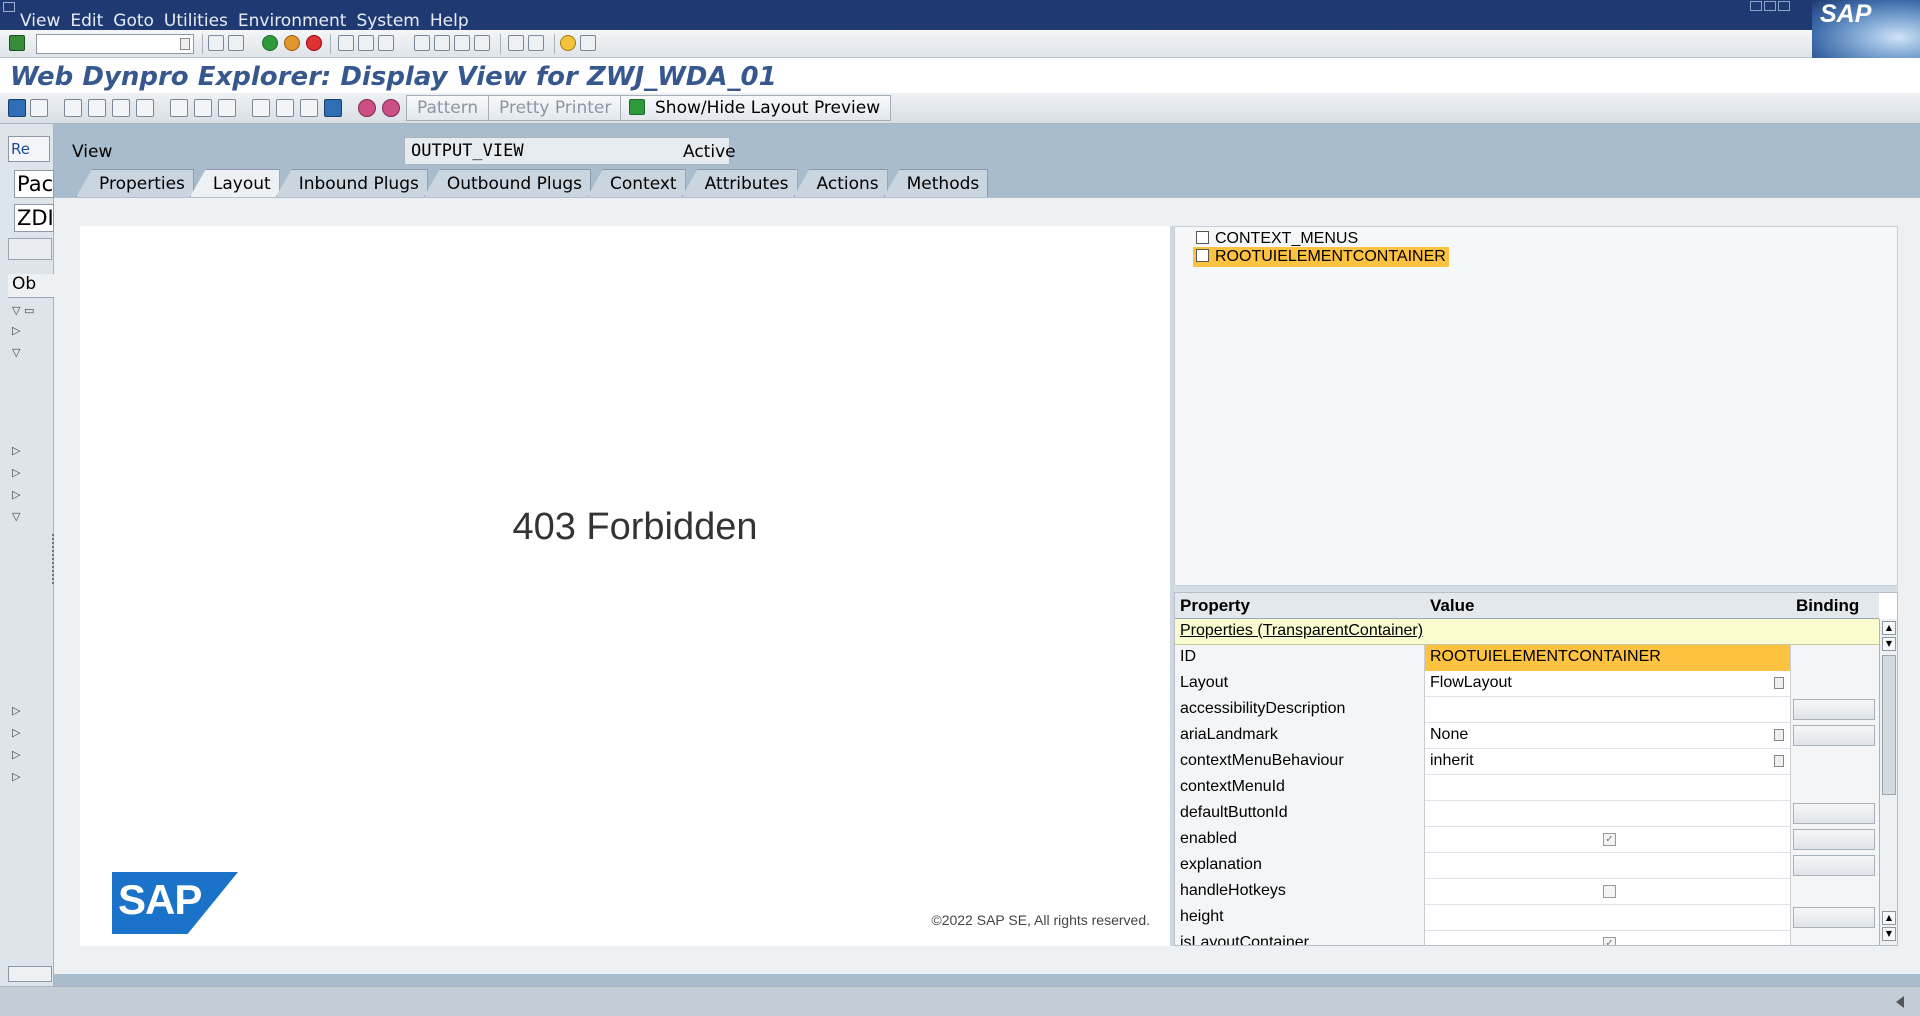 This screenshot has height=1016, width=1920. Describe the element at coordinates (588, 43) in the screenshot. I see `customize-layout-icon` at that location.